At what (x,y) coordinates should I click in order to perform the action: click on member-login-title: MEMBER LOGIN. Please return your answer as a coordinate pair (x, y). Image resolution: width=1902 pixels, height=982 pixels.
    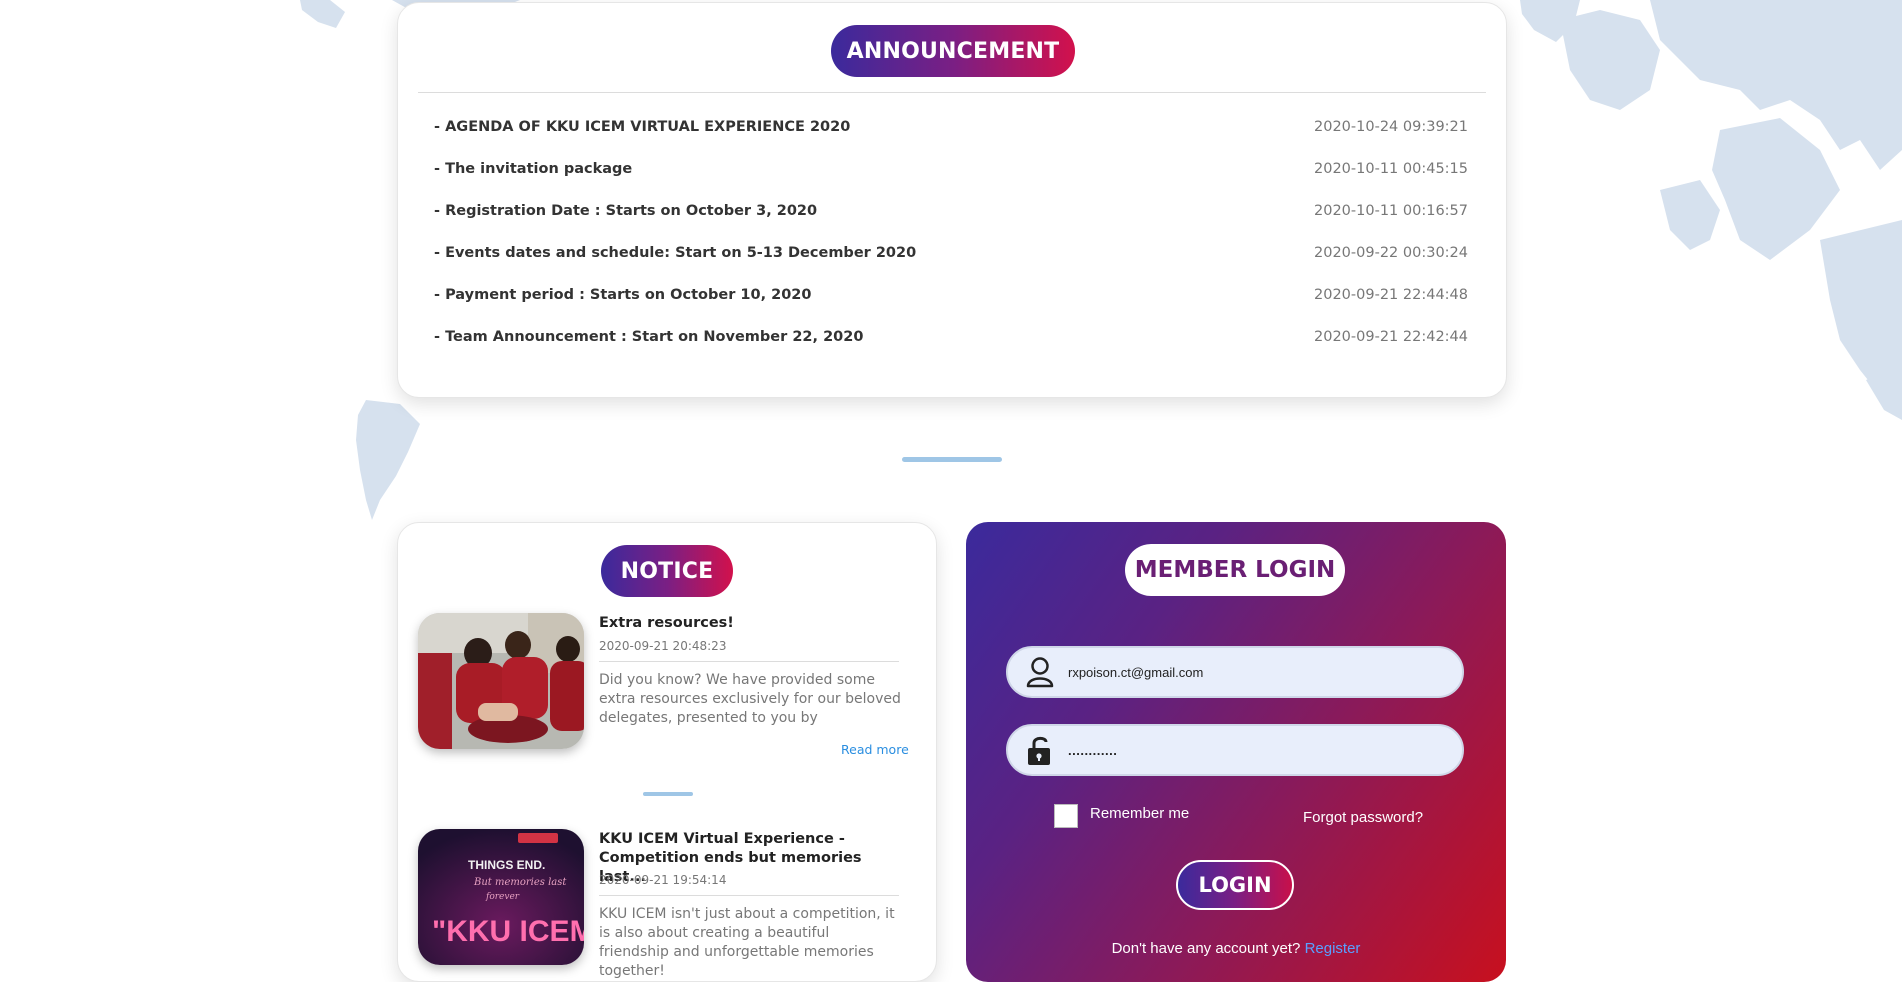
    Looking at the image, I should click on (1235, 570).